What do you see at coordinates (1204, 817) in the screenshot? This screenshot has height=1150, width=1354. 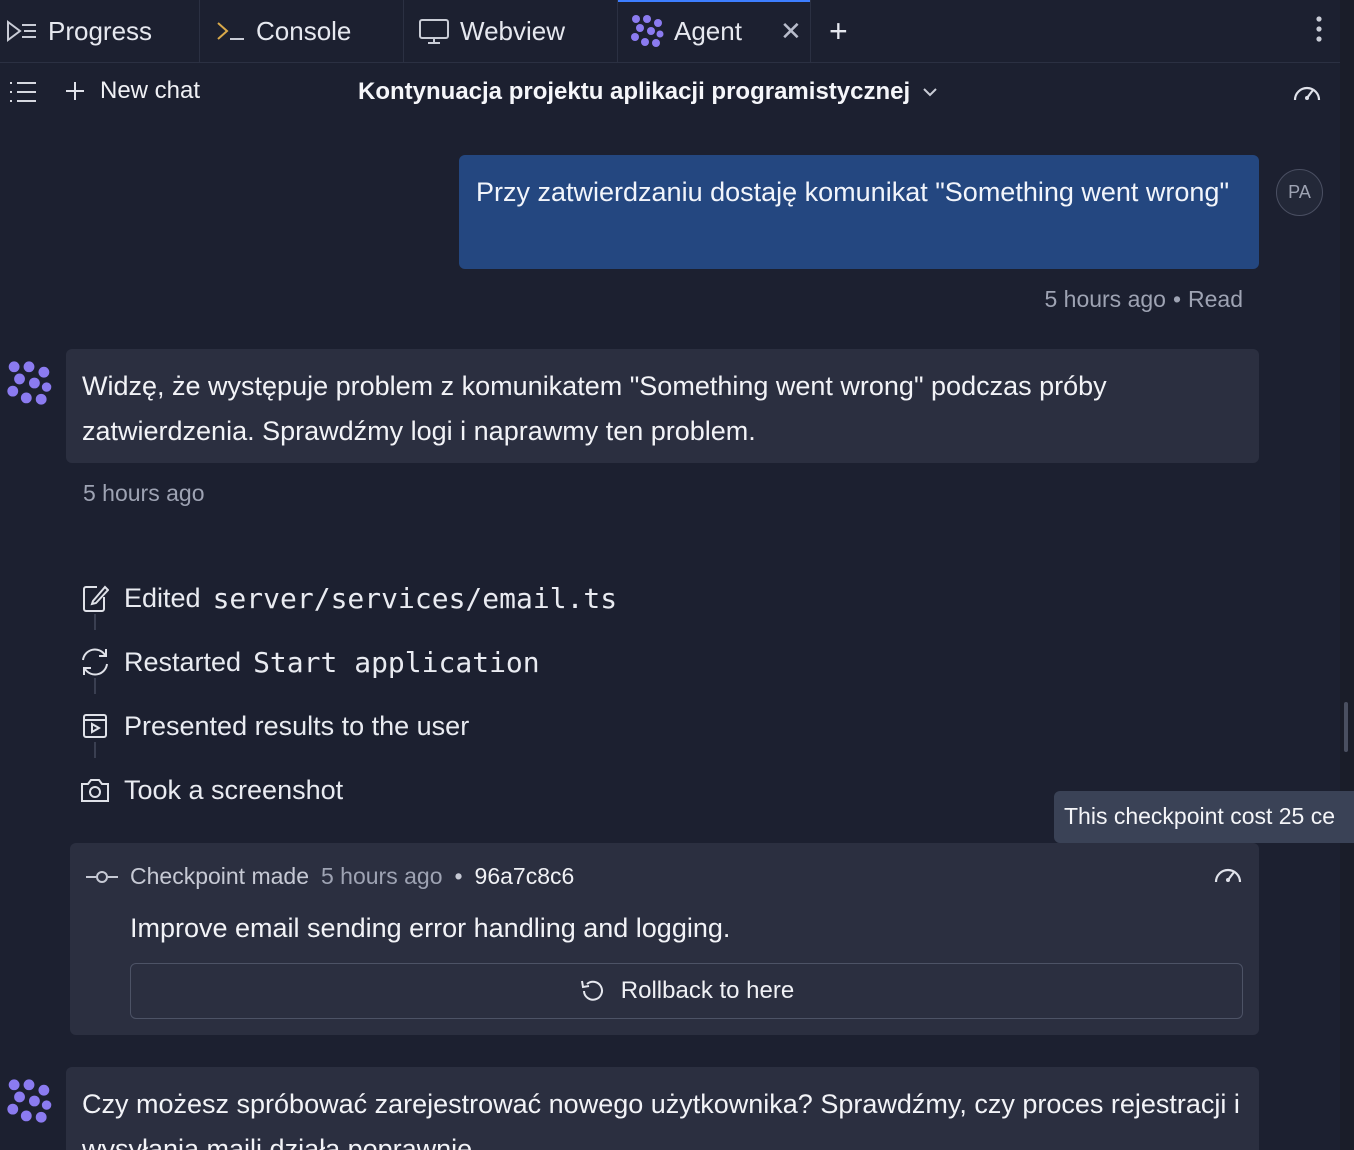 I see `checkpoint-cost-tooltip: This checkpoint cost 25 ce` at bounding box center [1204, 817].